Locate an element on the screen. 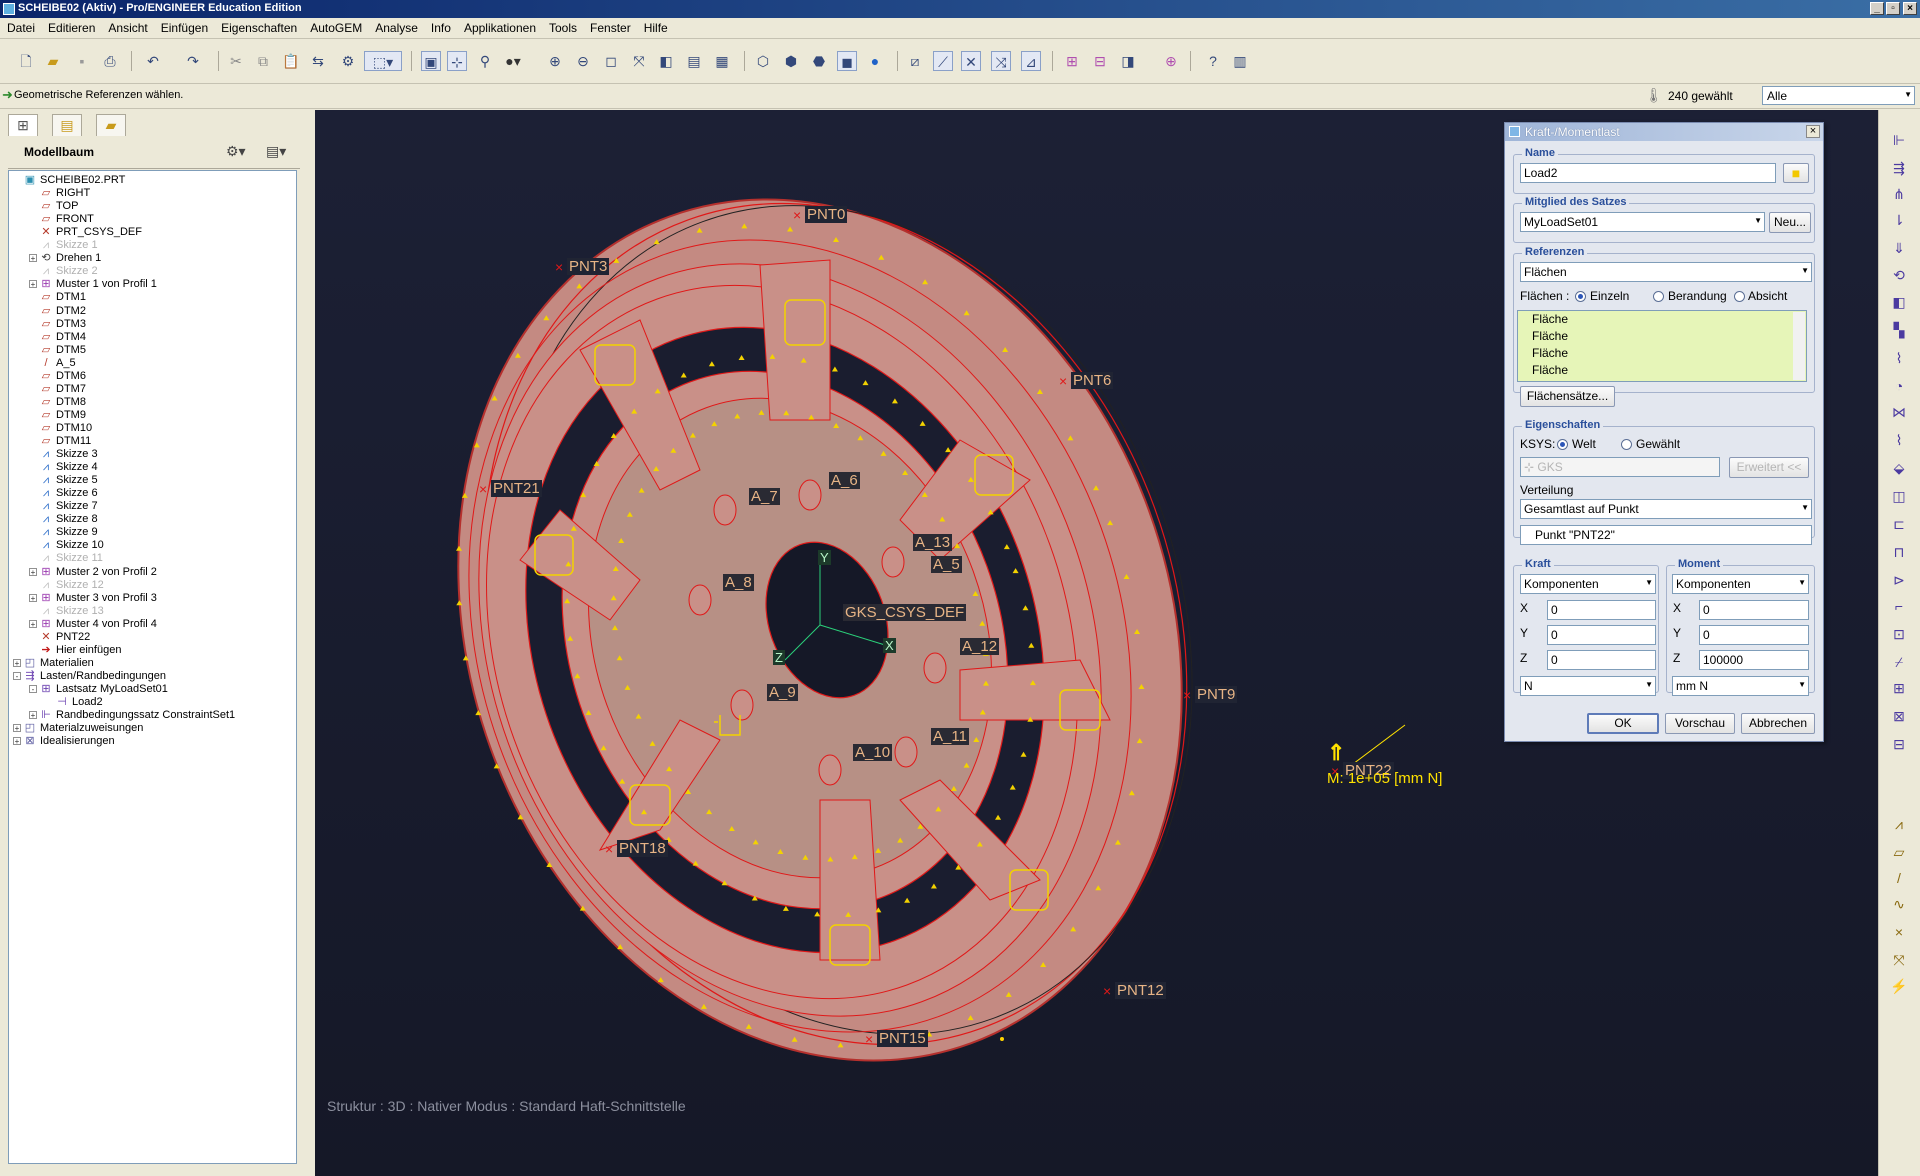 The width and height of the screenshot is (1920, 1176). tree-columns-icon: ▤▾ is located at coordinates (276, 151).